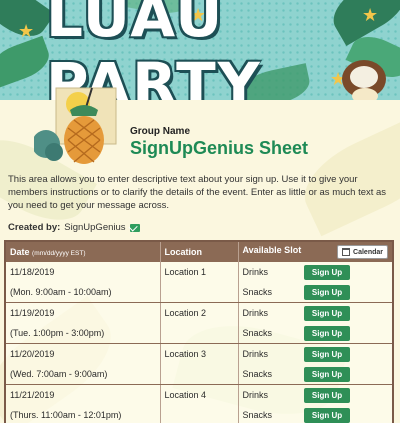 This screenshot has width=400, height=423. I want to click on star-icon: ★, so click(26, 31).